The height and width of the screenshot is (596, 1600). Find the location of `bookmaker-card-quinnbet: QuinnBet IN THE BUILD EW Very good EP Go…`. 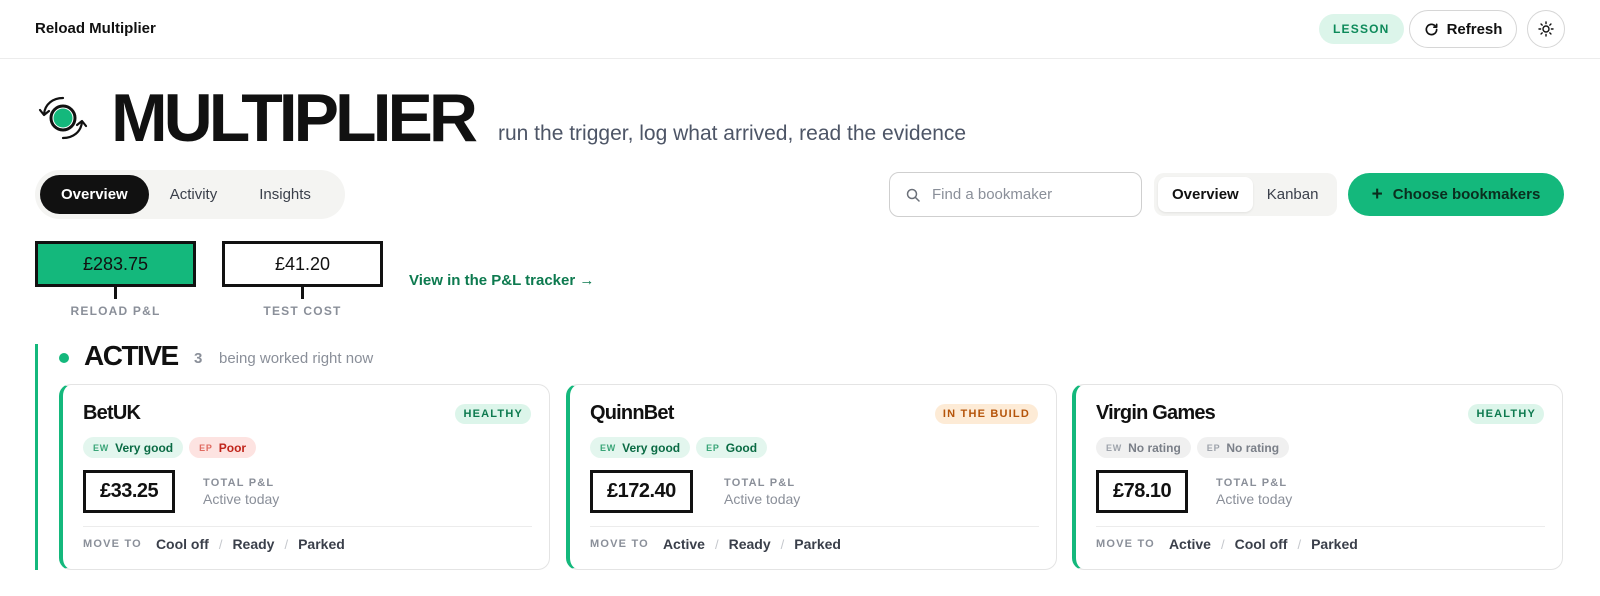

bookmaker-card-quinnbet: QuinnBet IN THE BUILD EW Very good EP Go… is located at coordinates (811, 477).